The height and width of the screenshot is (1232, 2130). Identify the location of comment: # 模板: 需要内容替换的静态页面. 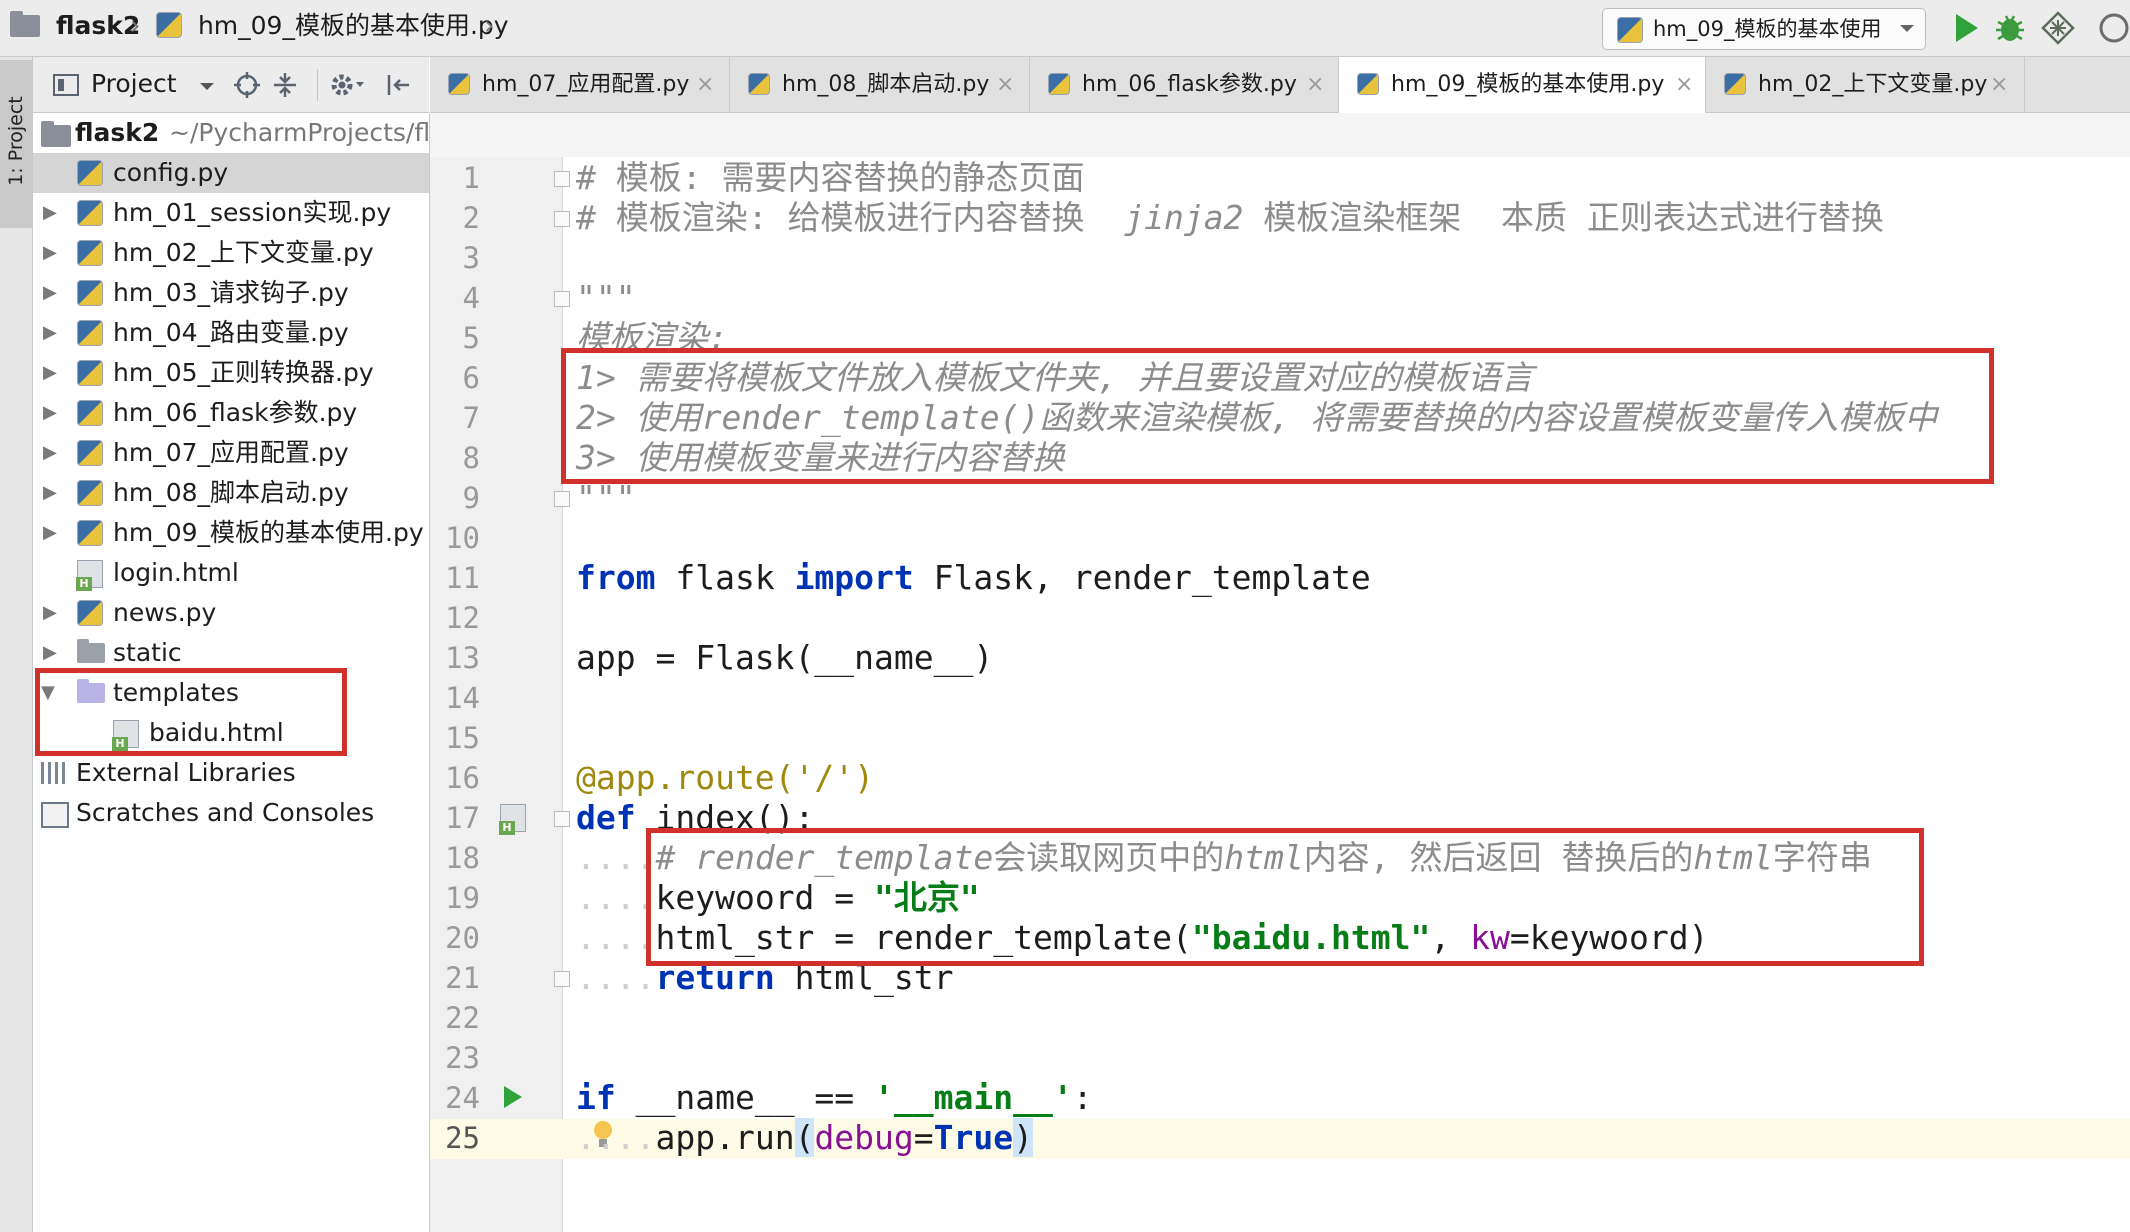
(830, 177).